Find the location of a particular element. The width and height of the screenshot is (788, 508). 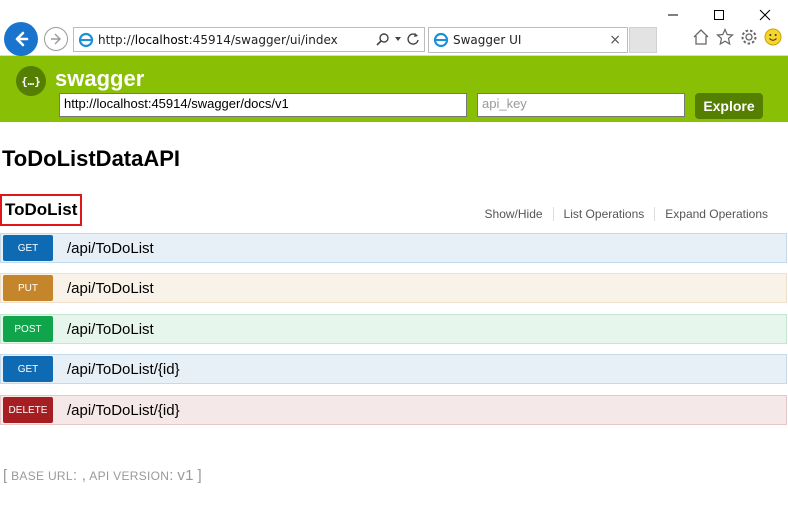

forward-button is located at coordinates (56, 39).